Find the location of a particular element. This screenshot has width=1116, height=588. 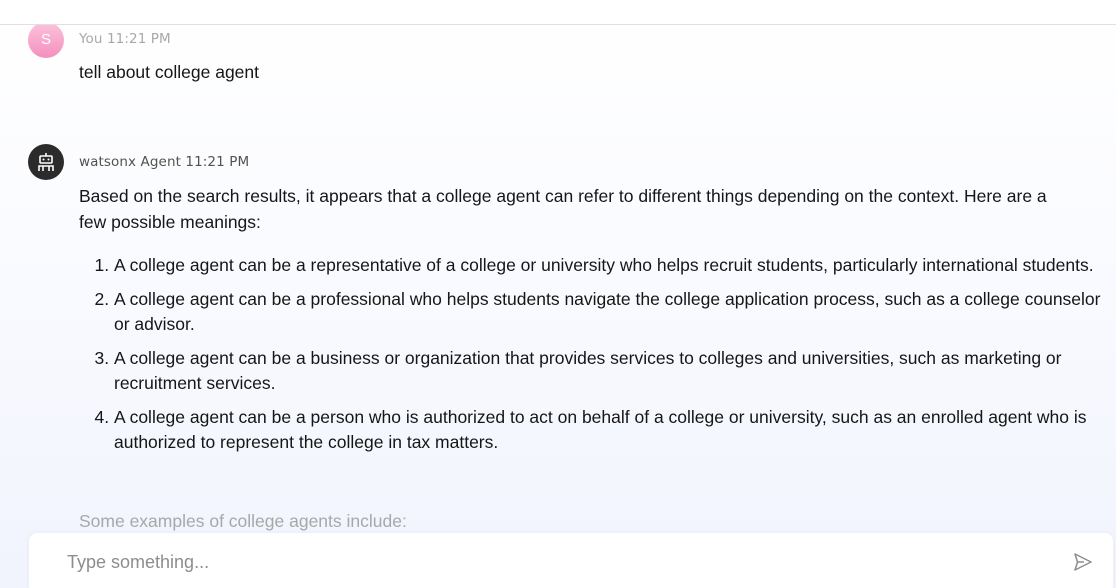

message-input is located at coordinates (557, 562).